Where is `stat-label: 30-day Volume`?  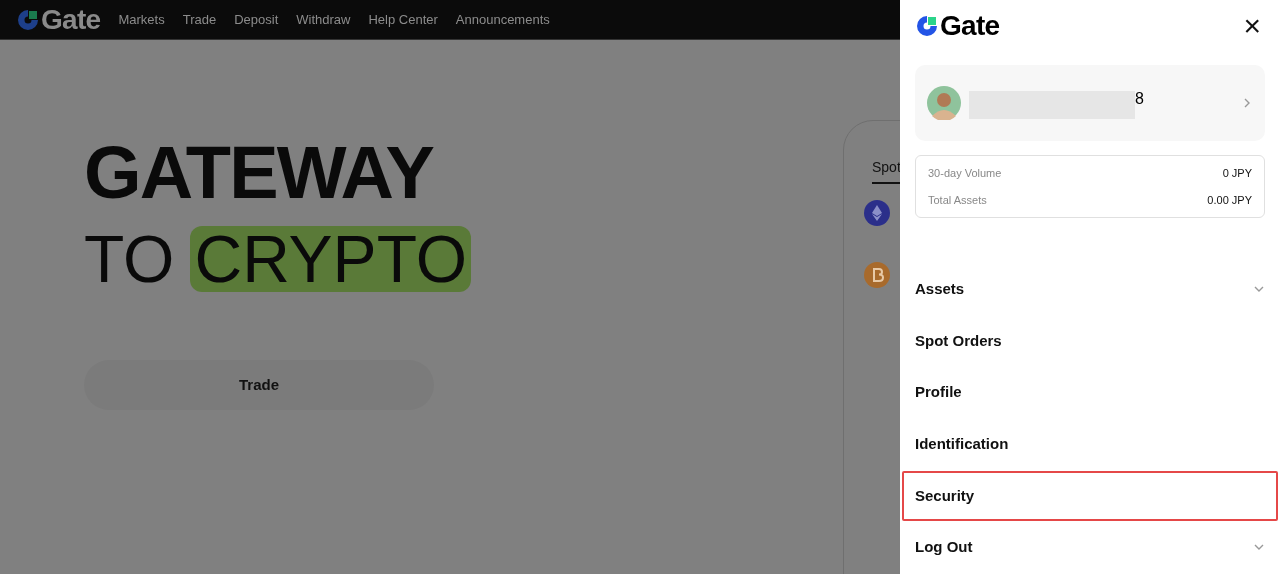 stat-label: 30-day Volume is located at coordinates (965, 174).